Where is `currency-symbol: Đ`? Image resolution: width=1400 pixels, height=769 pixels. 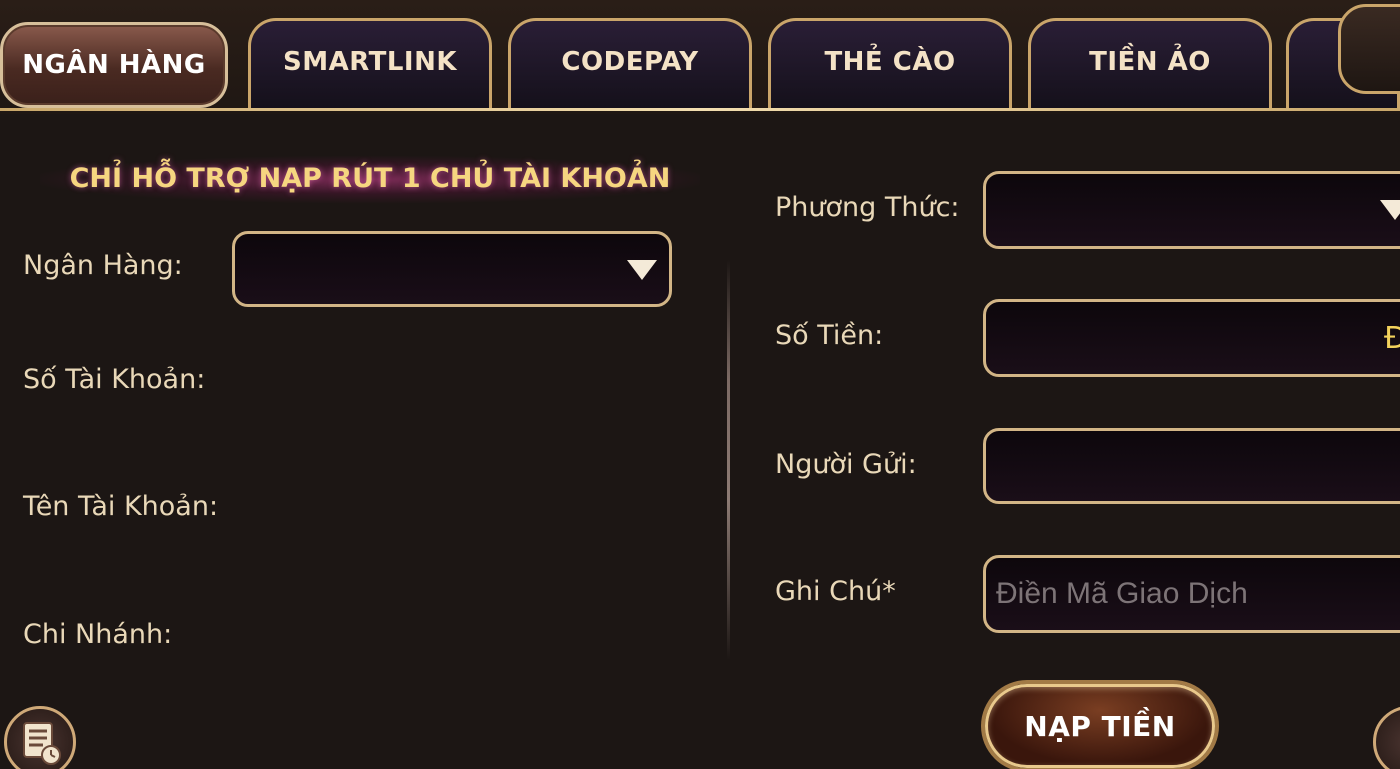
currency-symbol: Đ is located at coordinates (1392, 338).